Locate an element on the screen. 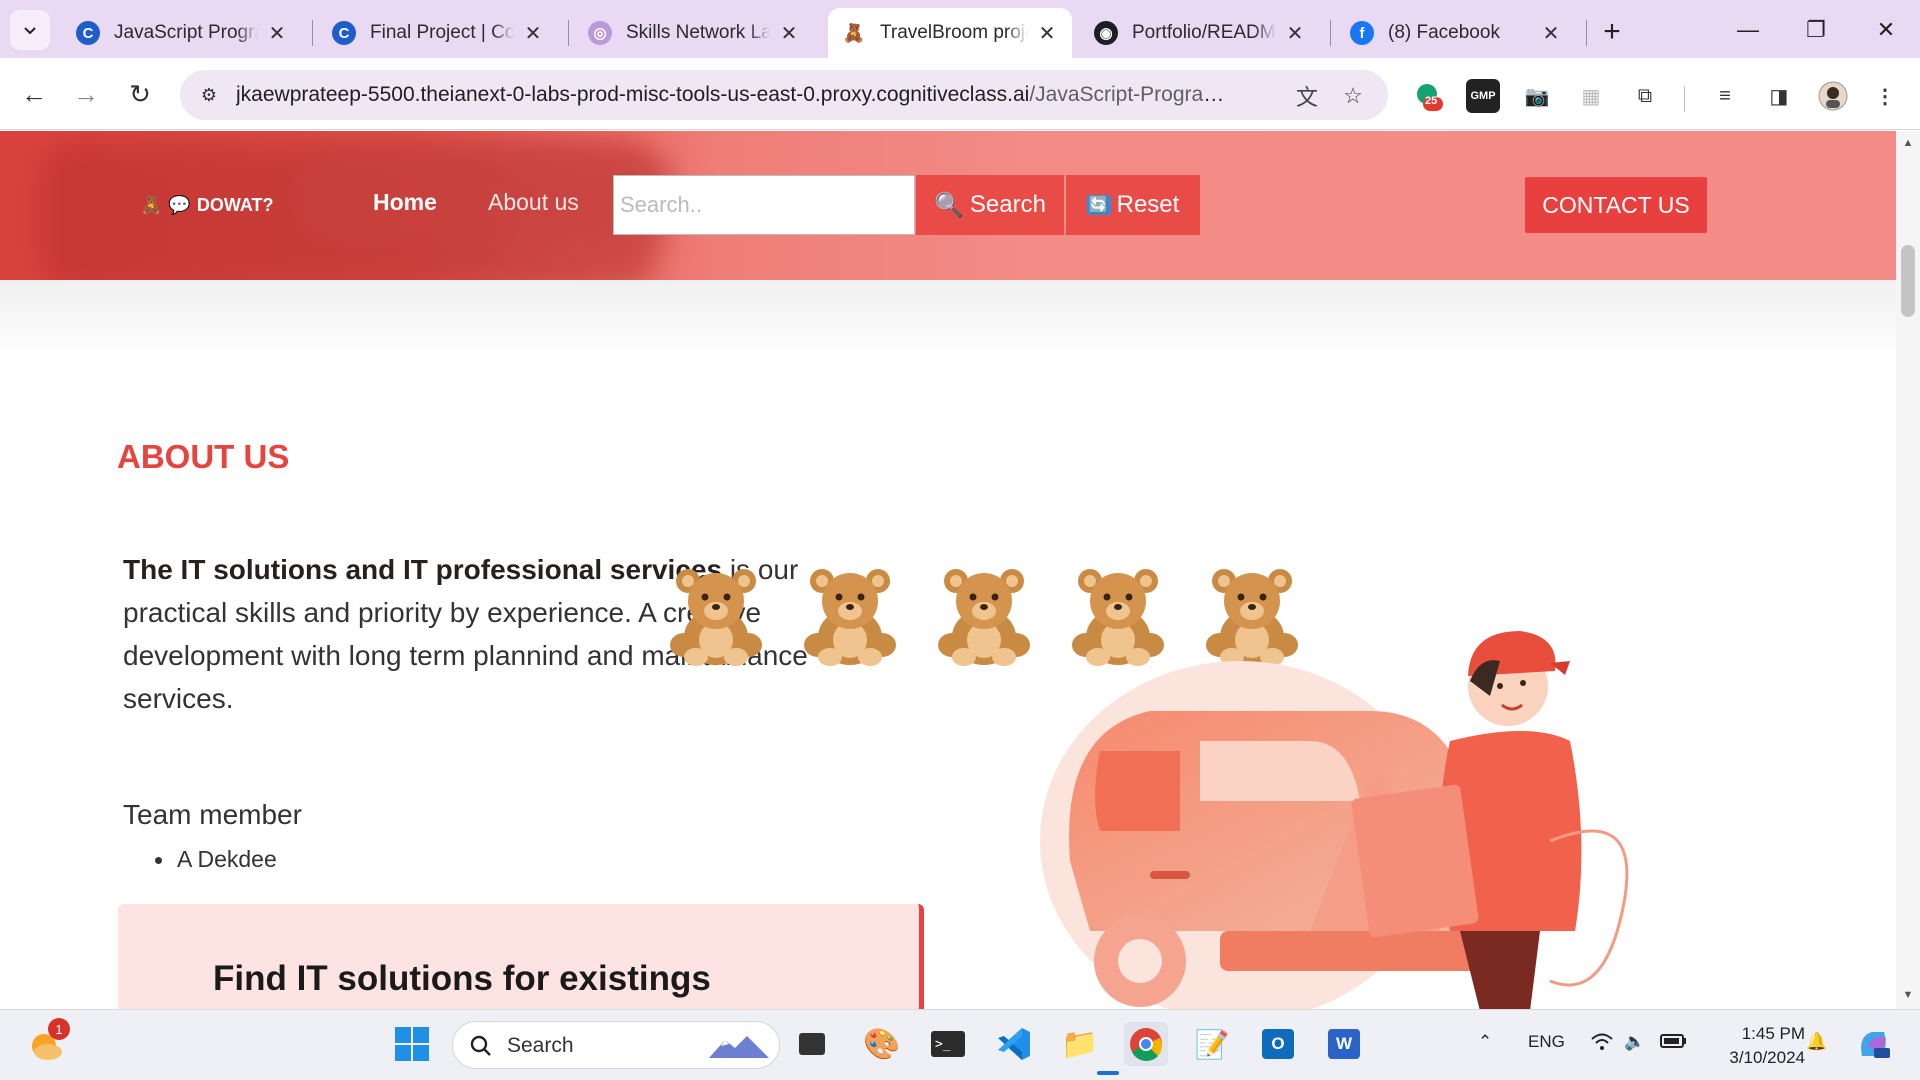  language-indicator: ENG is located at coordinates (1546, 1042).